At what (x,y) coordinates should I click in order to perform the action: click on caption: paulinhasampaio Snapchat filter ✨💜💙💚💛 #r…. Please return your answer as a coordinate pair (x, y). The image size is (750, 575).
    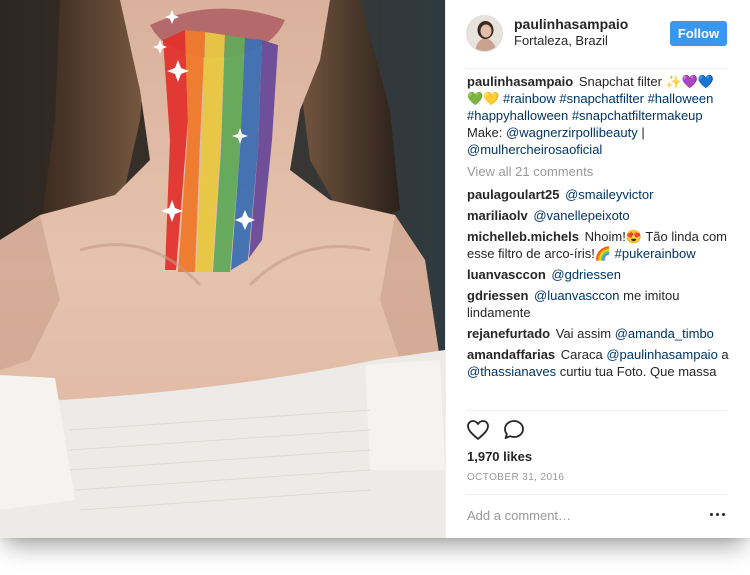
    Looking at the image, I should click on (598, 115).